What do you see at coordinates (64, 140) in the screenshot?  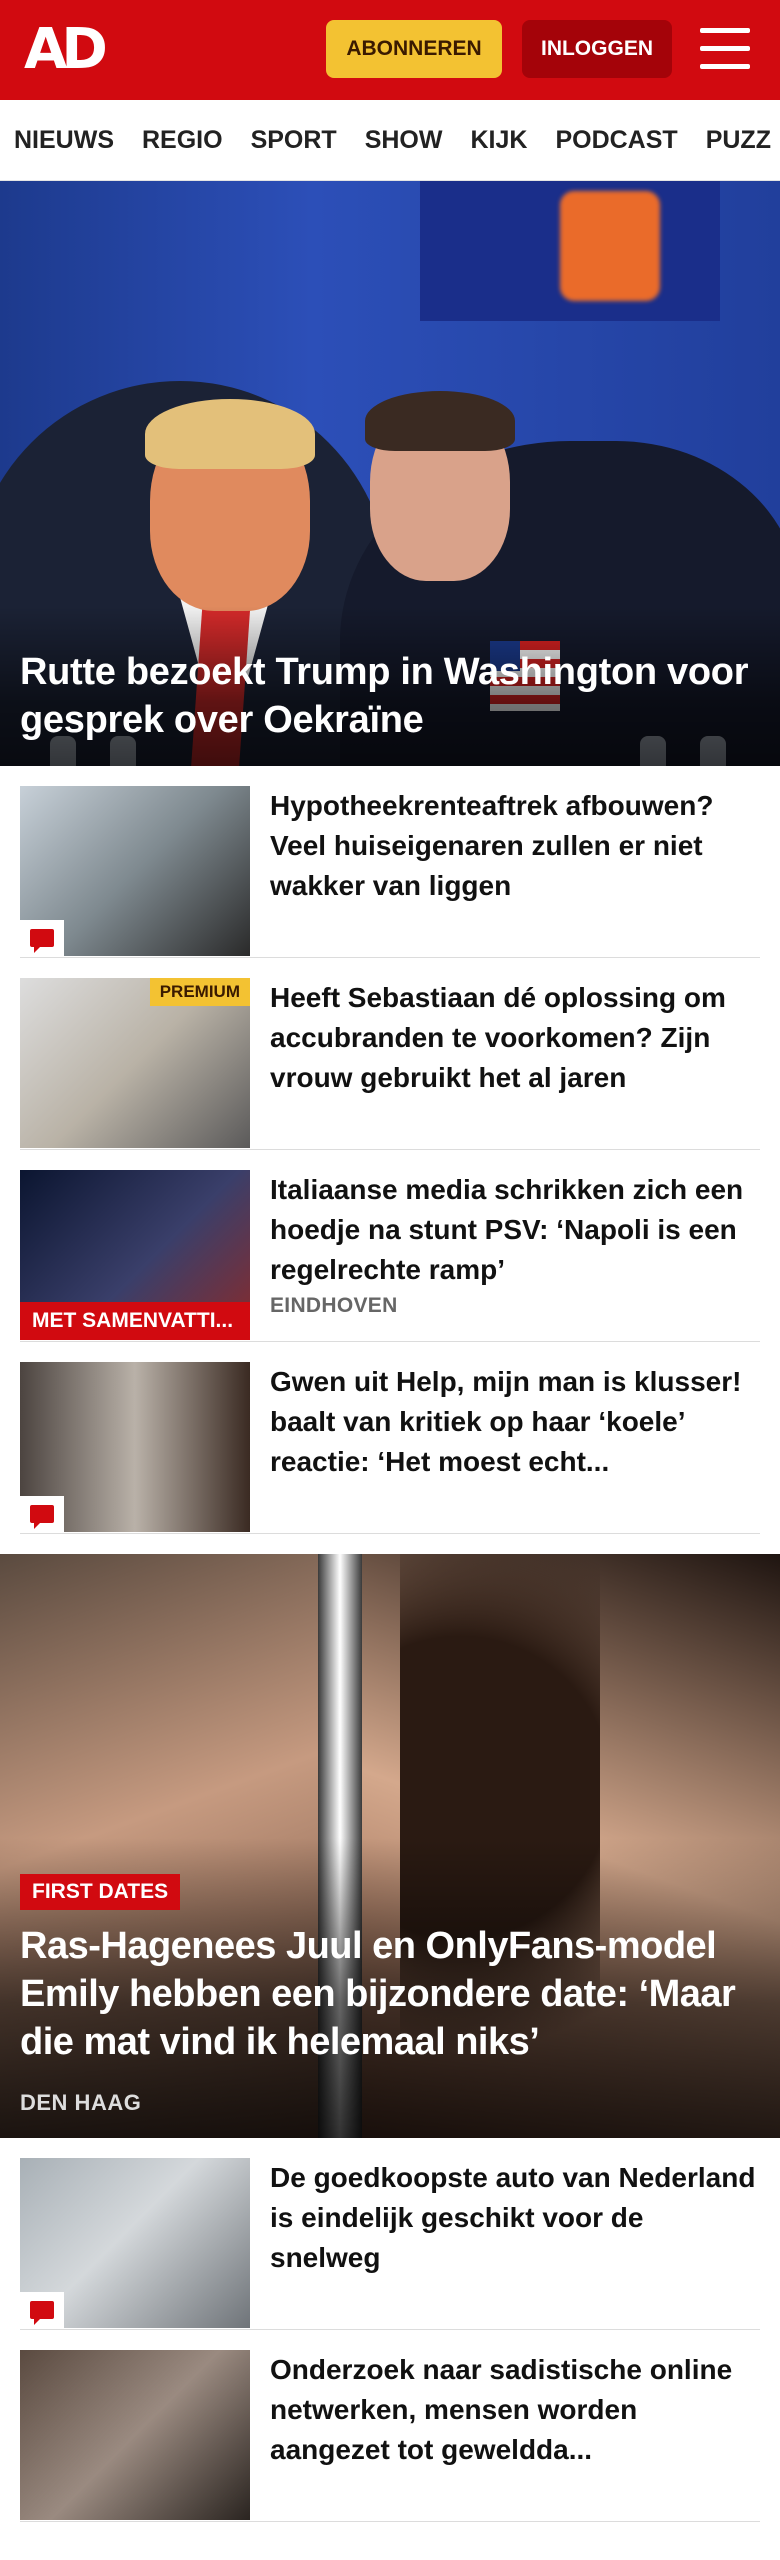 I see `nav-item-nieuws: NIEUWS` at bounding box center [64, 140].